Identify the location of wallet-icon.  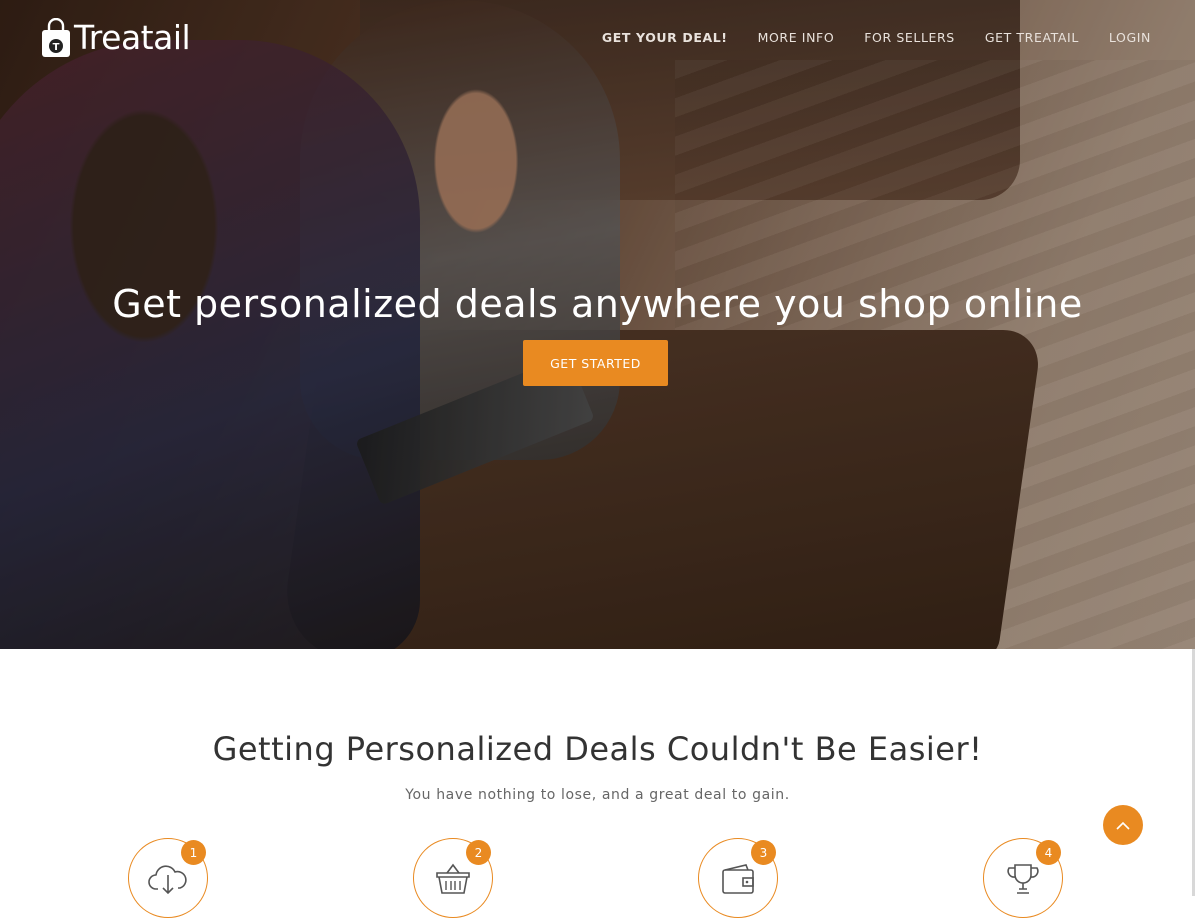
(738, 879).